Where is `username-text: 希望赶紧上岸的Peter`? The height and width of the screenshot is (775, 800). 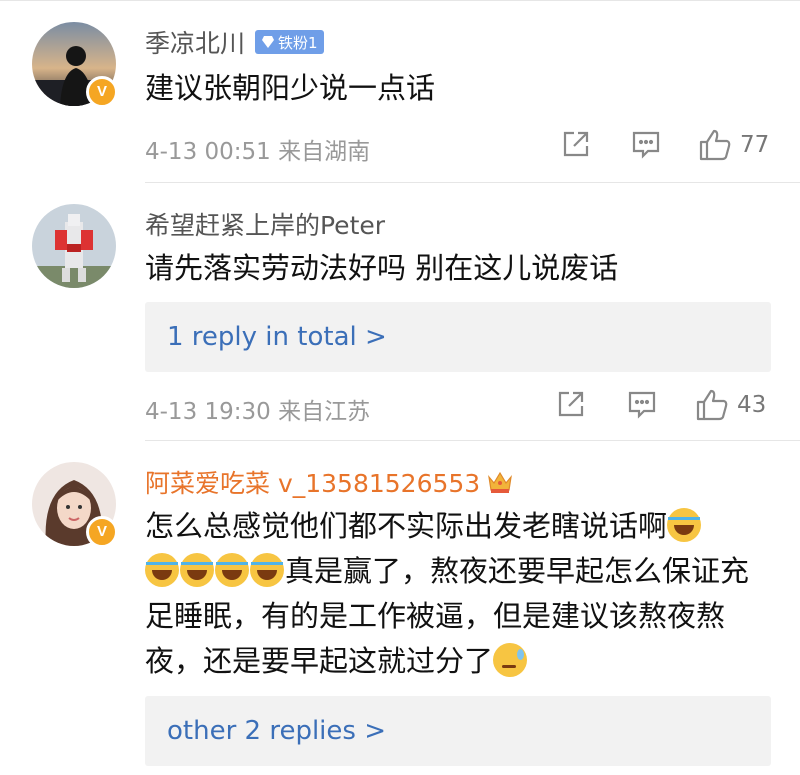
username-text: 希望赶紧上岸的Peter is located at coordinates (265, 225).